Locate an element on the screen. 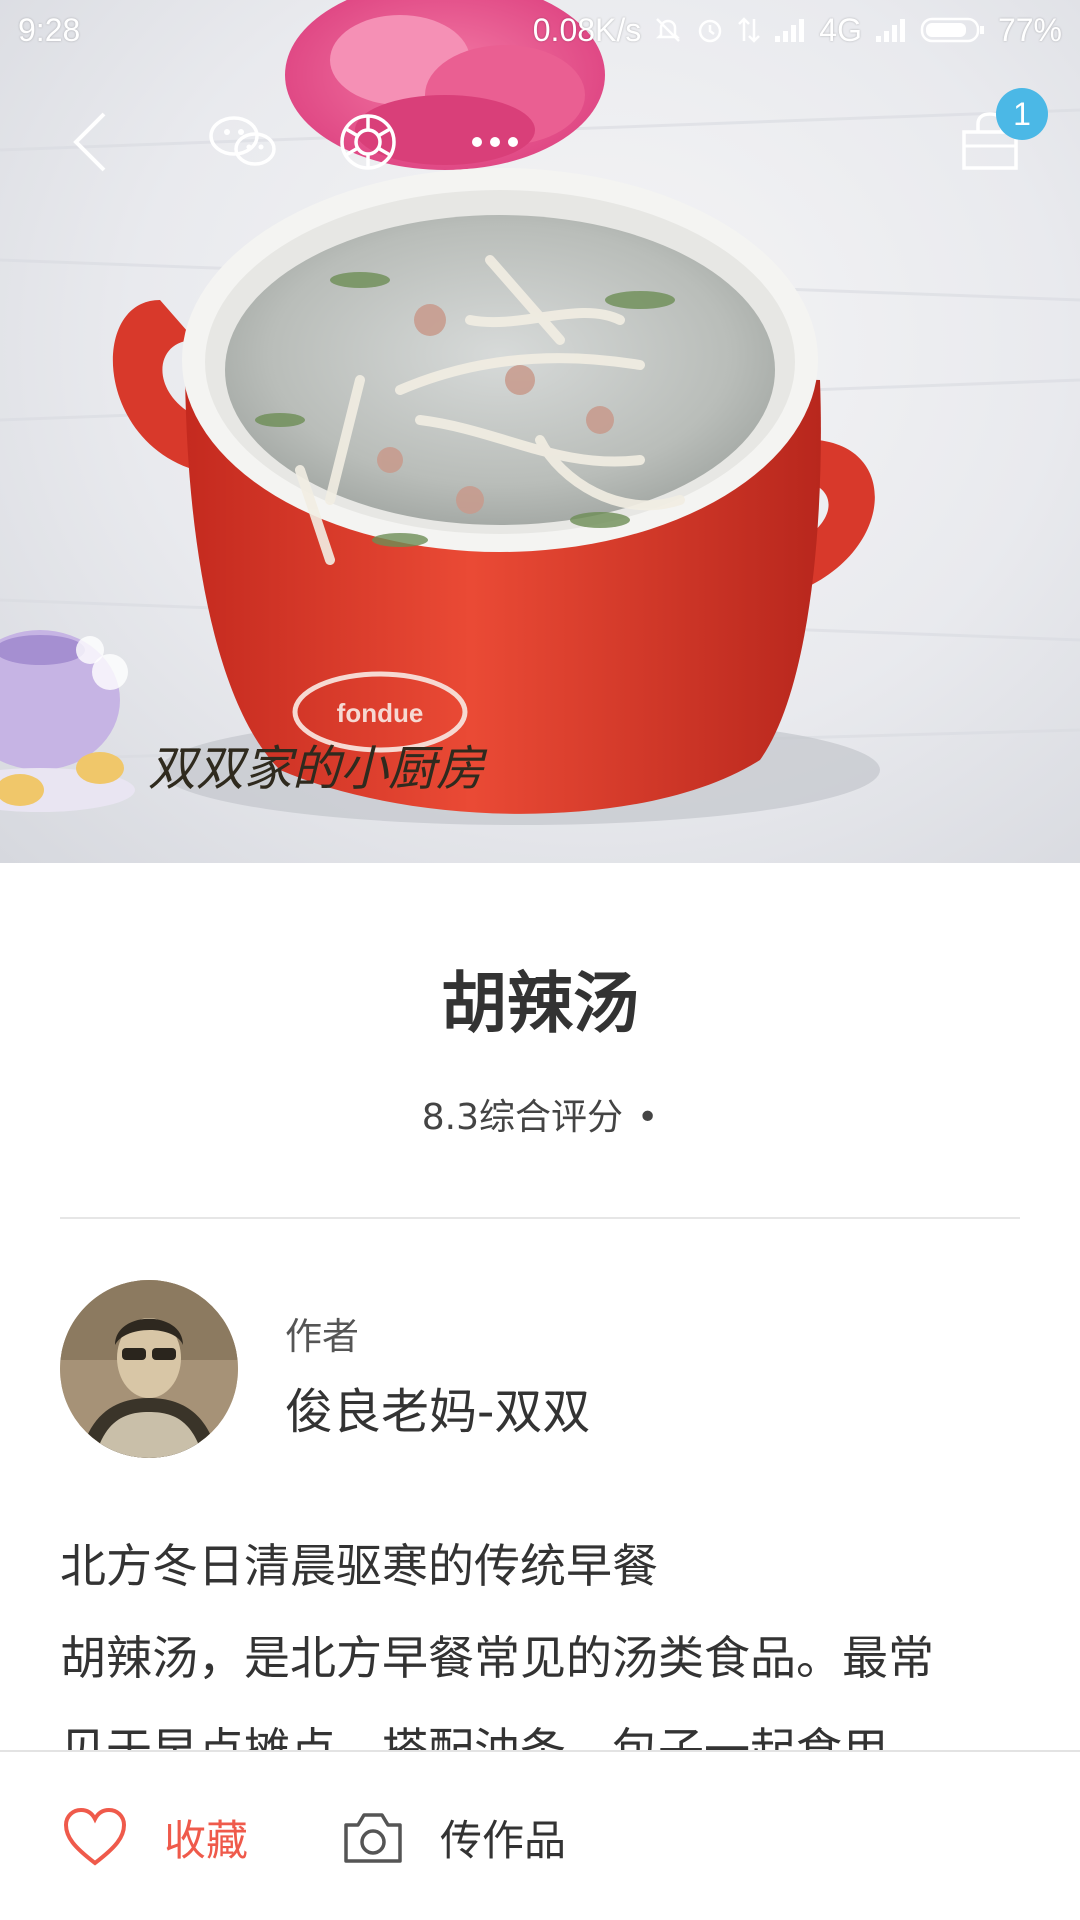 Image resolution: width=1080 pixels, height=1920 pixels. description-line: 胡辣汤，是北方早餐常见的汤类食品。最常 is located at coordinates (497, 1658).